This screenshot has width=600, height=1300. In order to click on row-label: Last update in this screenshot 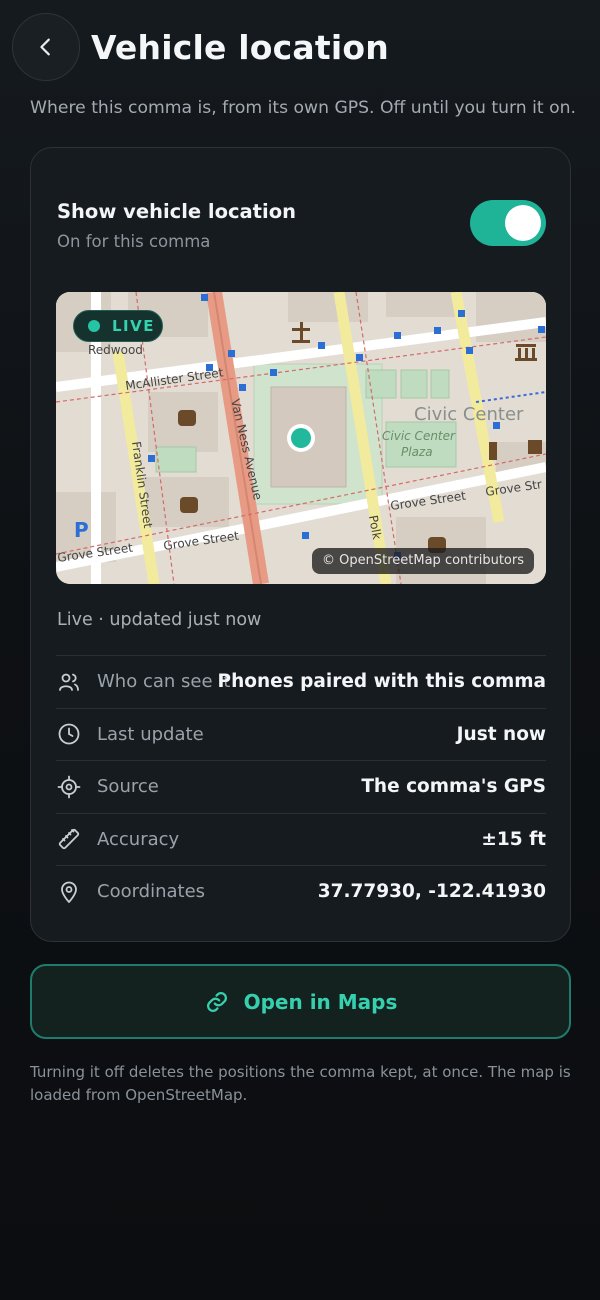, I will do `click(150, 734)`.